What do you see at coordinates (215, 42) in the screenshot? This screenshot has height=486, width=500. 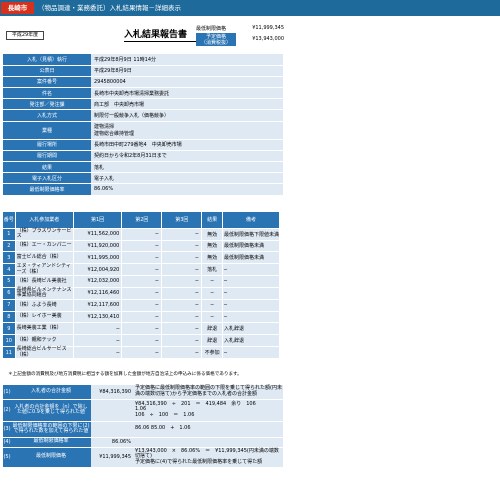 I see `estimated-price-label-line2: （消費税抜）` at bounding box center [215, 42].